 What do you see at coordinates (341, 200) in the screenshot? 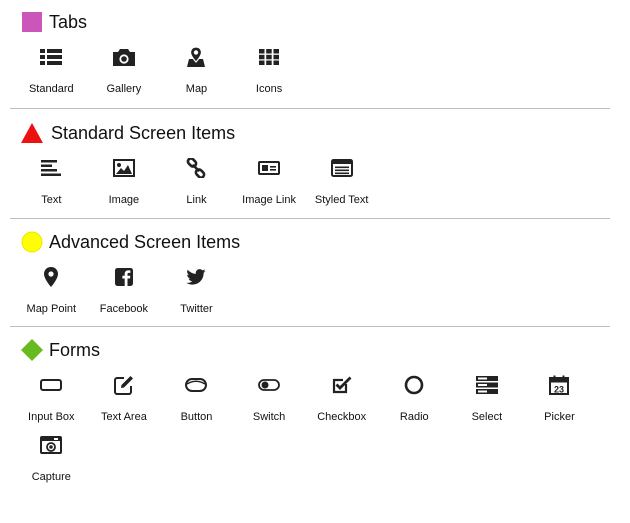
I see `item-label: Styled Text` at bounding box center [341, 200].